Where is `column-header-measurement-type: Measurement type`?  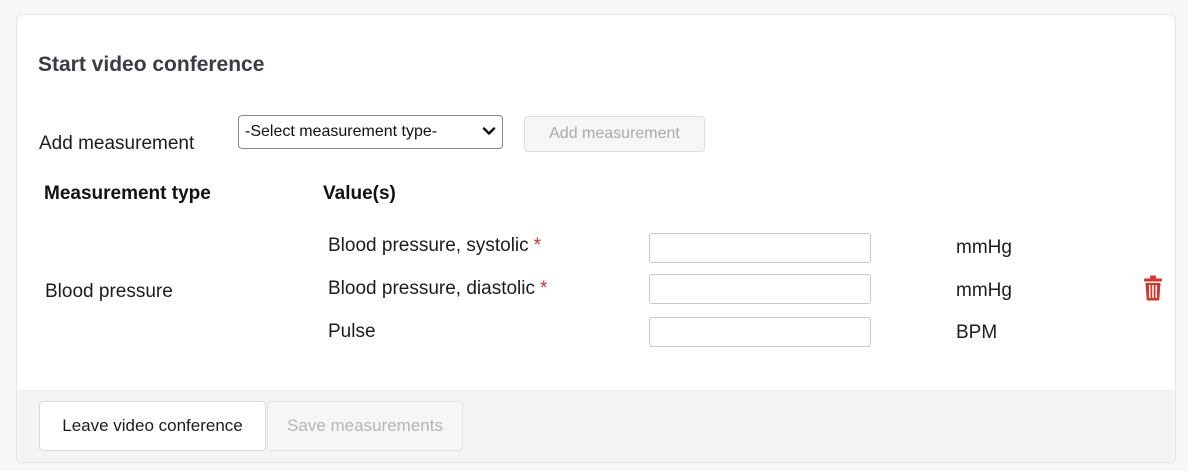 column-header-measurement-type: Measurement type is located at coordinates (127, 193).